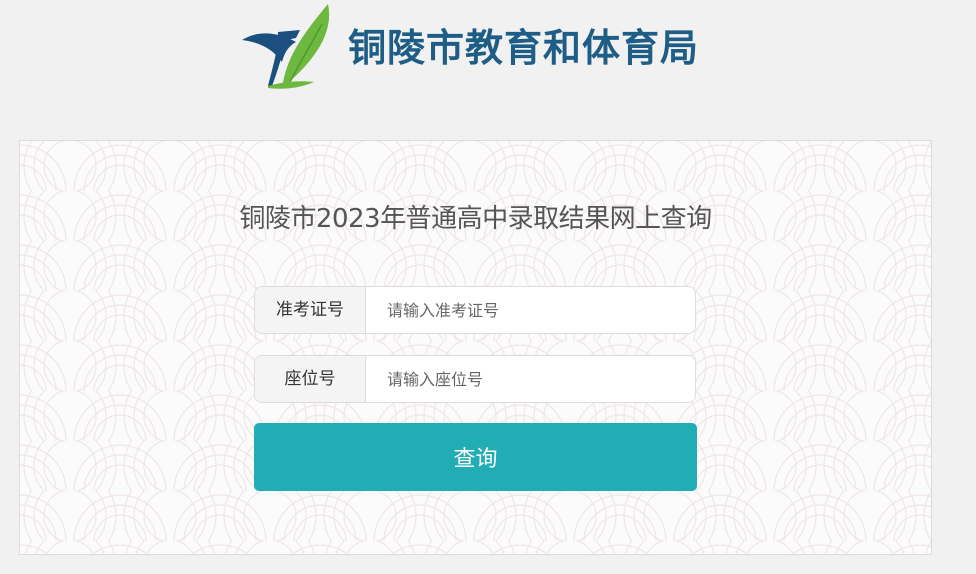 Image resolution: width=976 pixels, height=574 pixels. What do you see at coordinates (310, 310) in the screenshot?
I see `exam-number-label: 准考证号` at bounding box center [310, 310].